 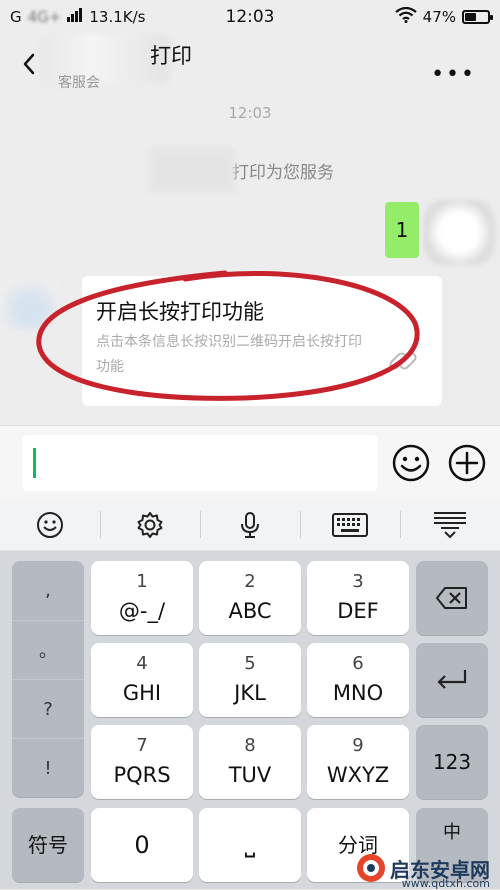 What do you see at coordinates (411, 463) in the screenshot?
I see `emoji-icon` at bounding box center [411, 463].